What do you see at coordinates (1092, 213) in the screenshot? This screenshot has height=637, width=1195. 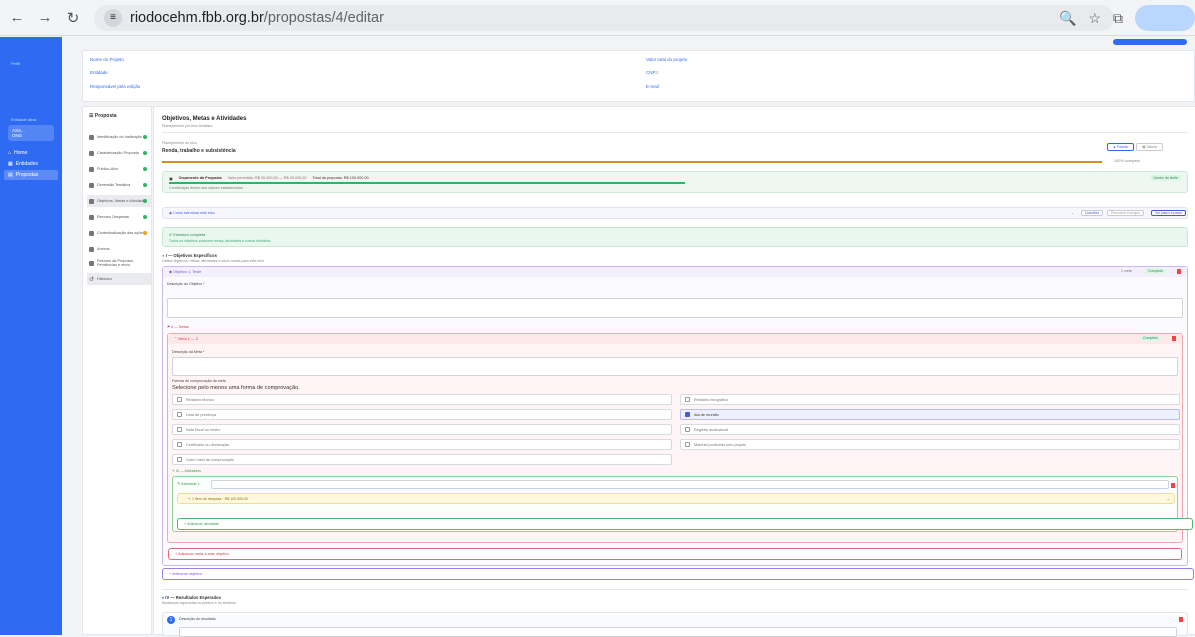 I see `questoes-button: Questões` at bounding box center [1092, 213].